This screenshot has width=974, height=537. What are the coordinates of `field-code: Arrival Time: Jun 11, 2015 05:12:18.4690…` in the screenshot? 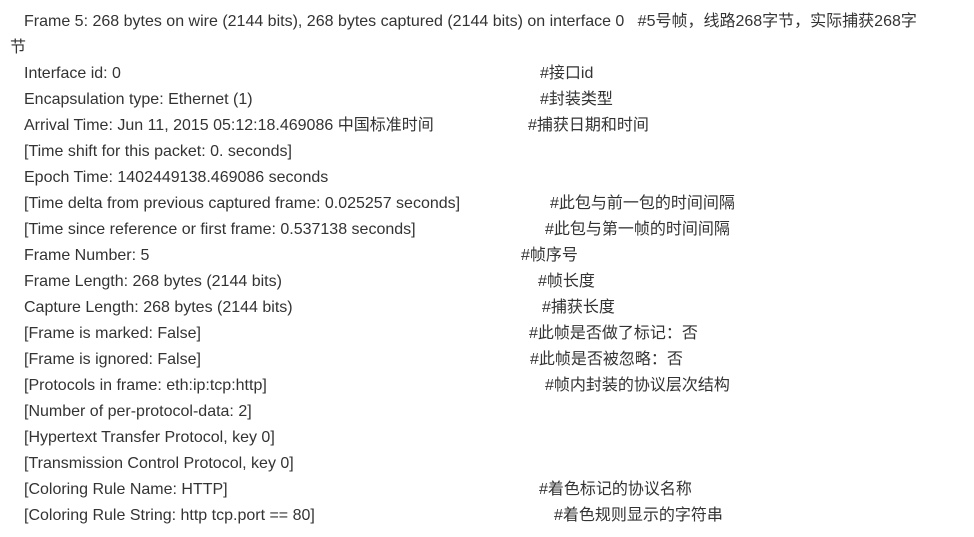 It's located at (229, 125).